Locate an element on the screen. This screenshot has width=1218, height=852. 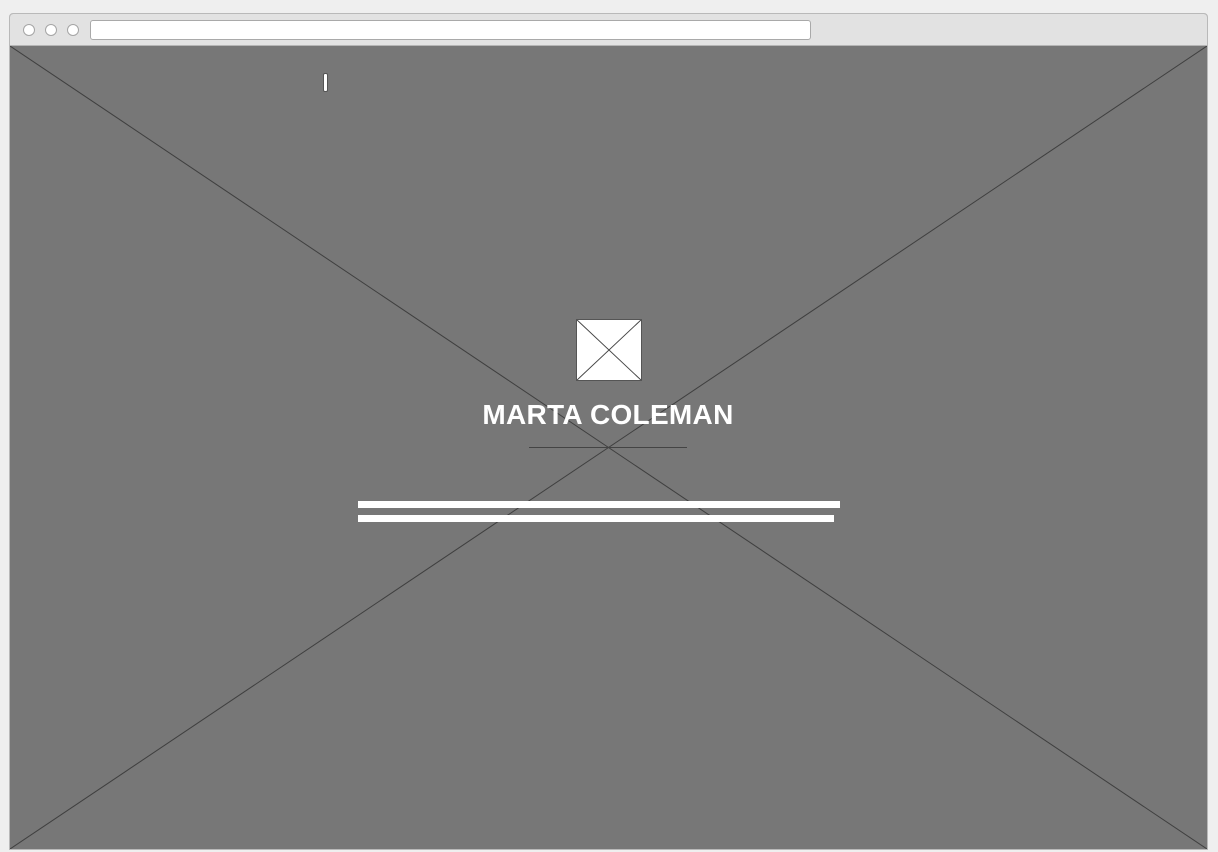
close-window-button is located at coordinates (29, 30).